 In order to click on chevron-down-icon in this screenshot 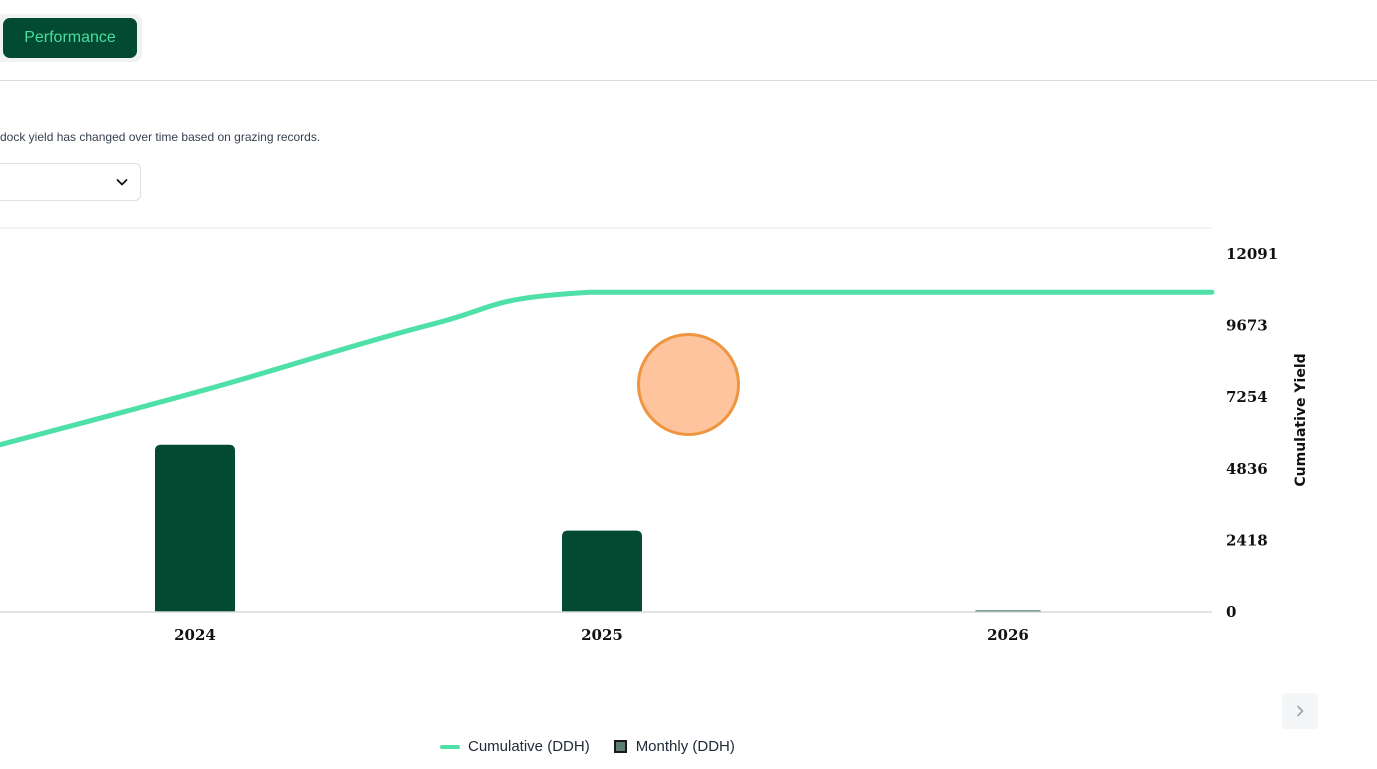, I will do `click(122, 182)`.